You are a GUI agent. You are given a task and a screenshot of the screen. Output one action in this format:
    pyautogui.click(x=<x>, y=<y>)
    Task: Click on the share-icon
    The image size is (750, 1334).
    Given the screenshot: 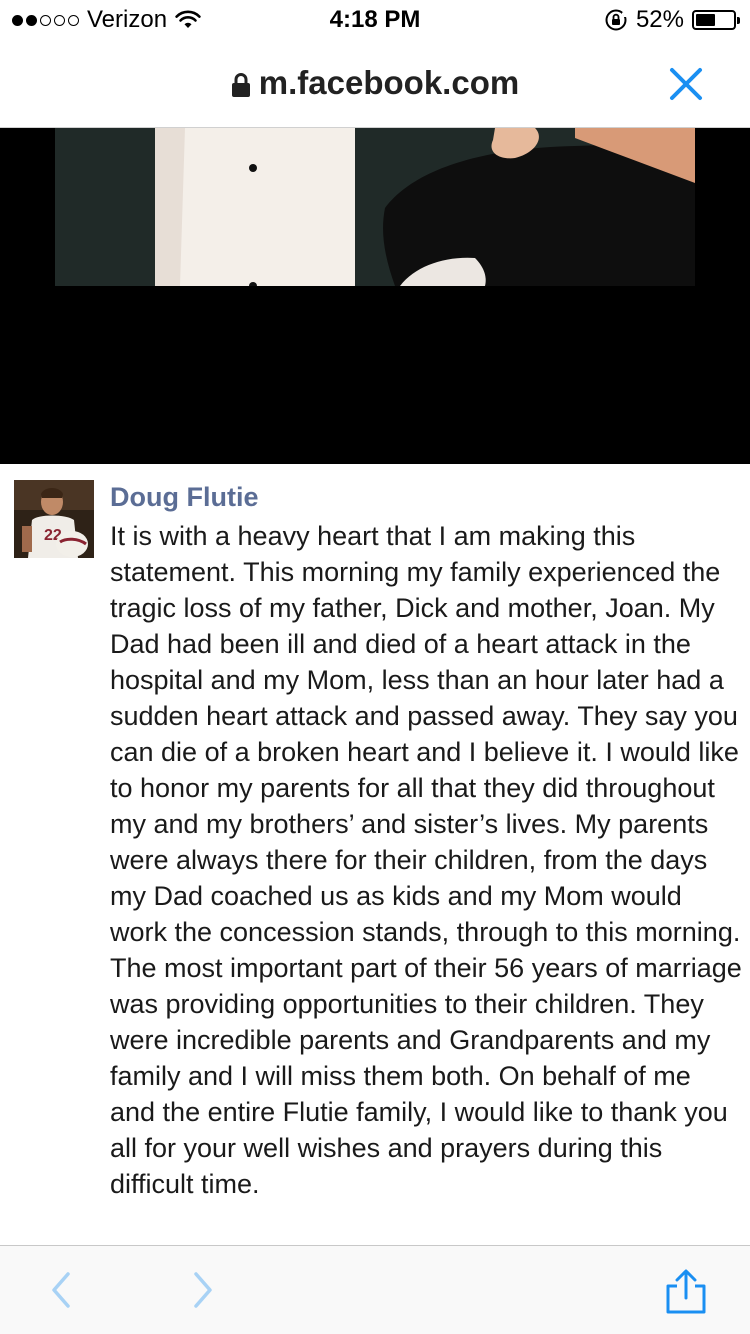 What is the action you would take?
    pyautogui.click(x=686, y=1291)
    